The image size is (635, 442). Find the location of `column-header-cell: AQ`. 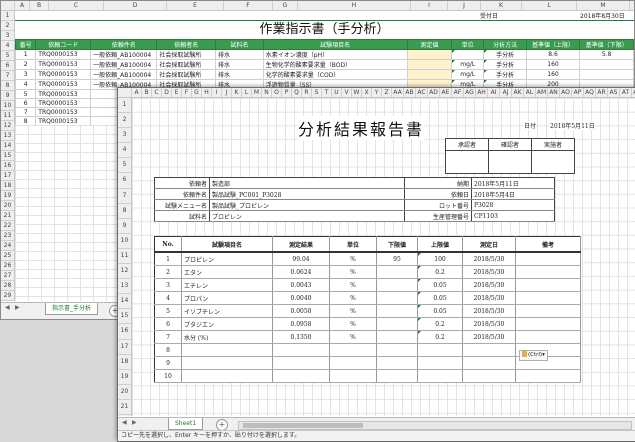

column-header-cell: AQ is located at coordinates (590, 92).